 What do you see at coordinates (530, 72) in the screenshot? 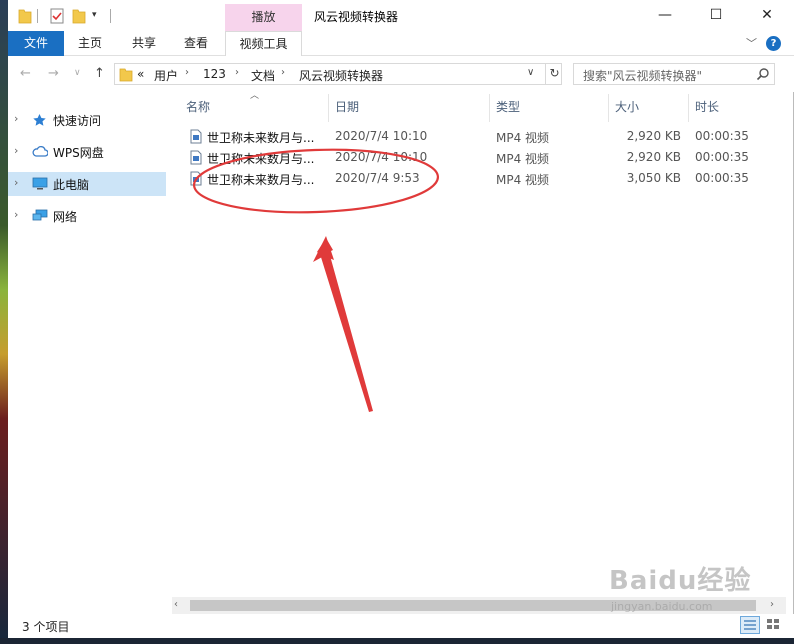
I see `chevron-down-icon: ∨` at bounding box center [530, 72].